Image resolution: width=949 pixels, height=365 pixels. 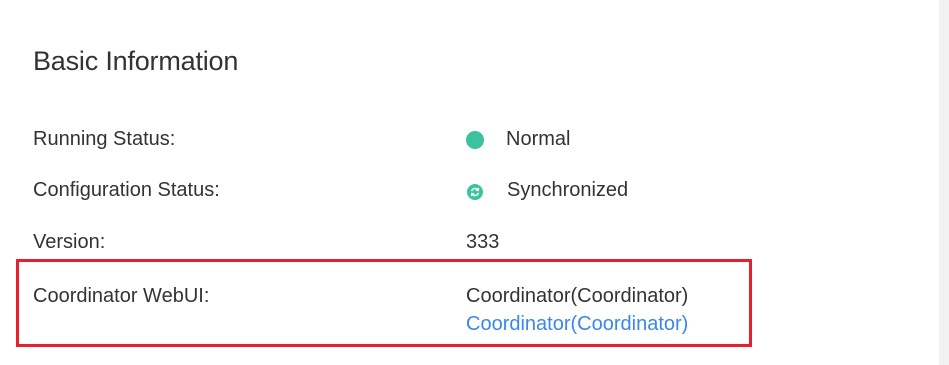 I want to click on version-label: Version:, so click(x=69, y=242).